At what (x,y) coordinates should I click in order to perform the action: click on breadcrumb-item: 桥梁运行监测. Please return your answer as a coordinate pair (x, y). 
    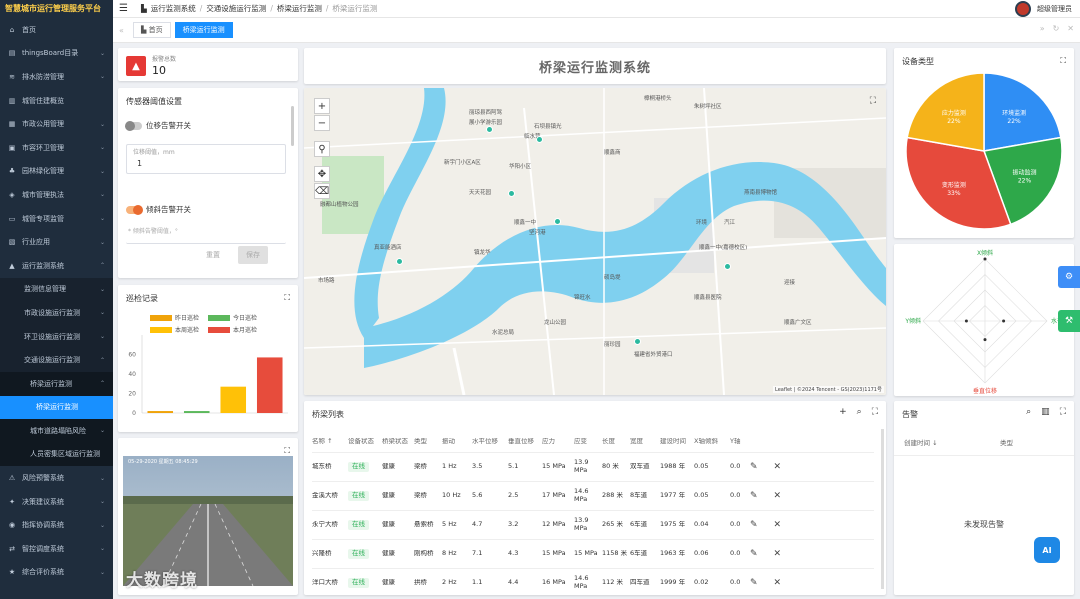
    Looking at the image, I should click on (299, 8).